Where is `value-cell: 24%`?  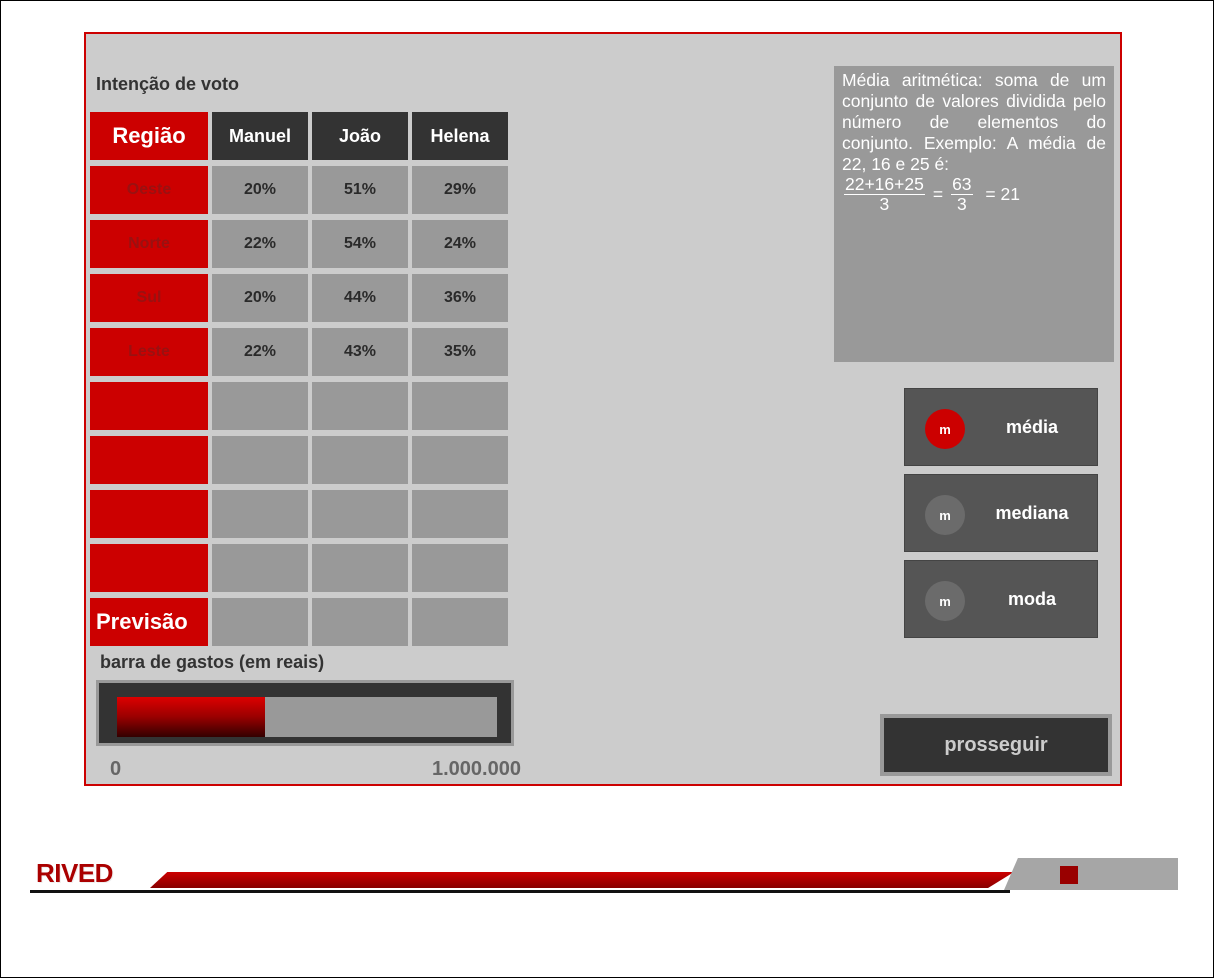 value-cell: 24% is located at coordinates (460, 244).